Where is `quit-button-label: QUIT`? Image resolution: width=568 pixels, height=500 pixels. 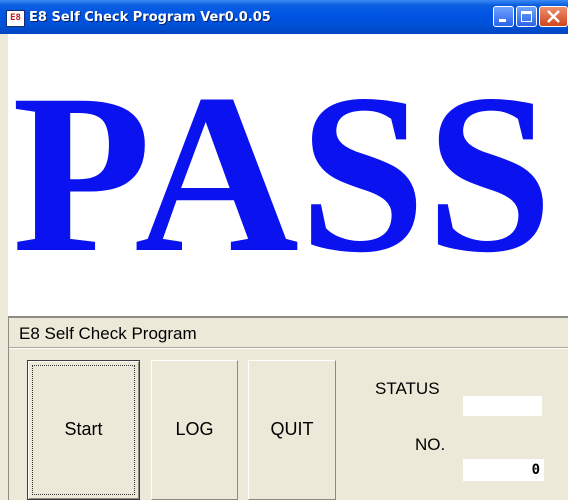 quit-button-label: QUIT is located at coordinates (292, 429).